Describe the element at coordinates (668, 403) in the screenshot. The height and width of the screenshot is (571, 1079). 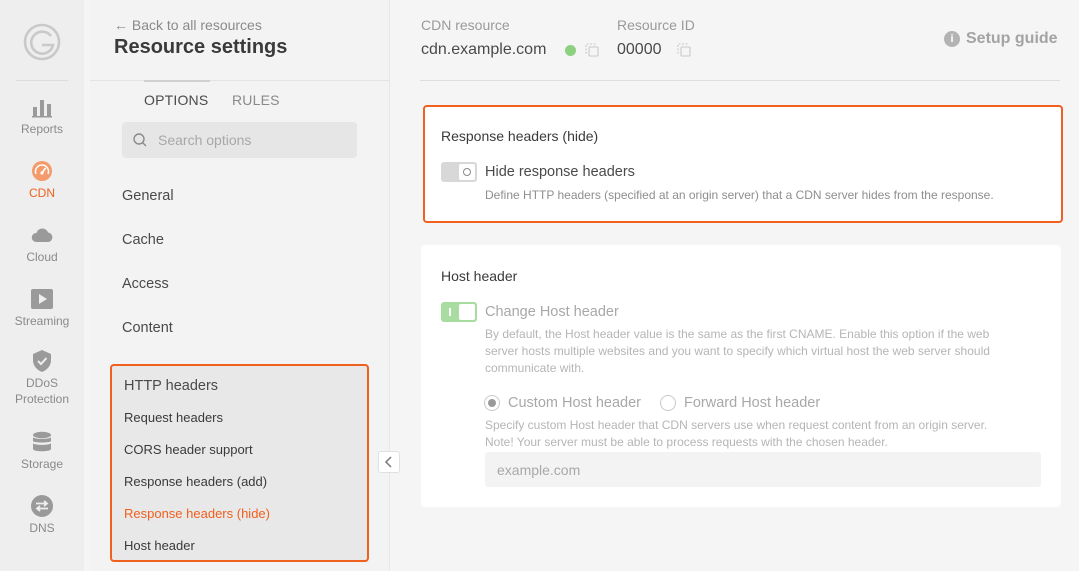
I see `forward-host-header-radio` at that location.